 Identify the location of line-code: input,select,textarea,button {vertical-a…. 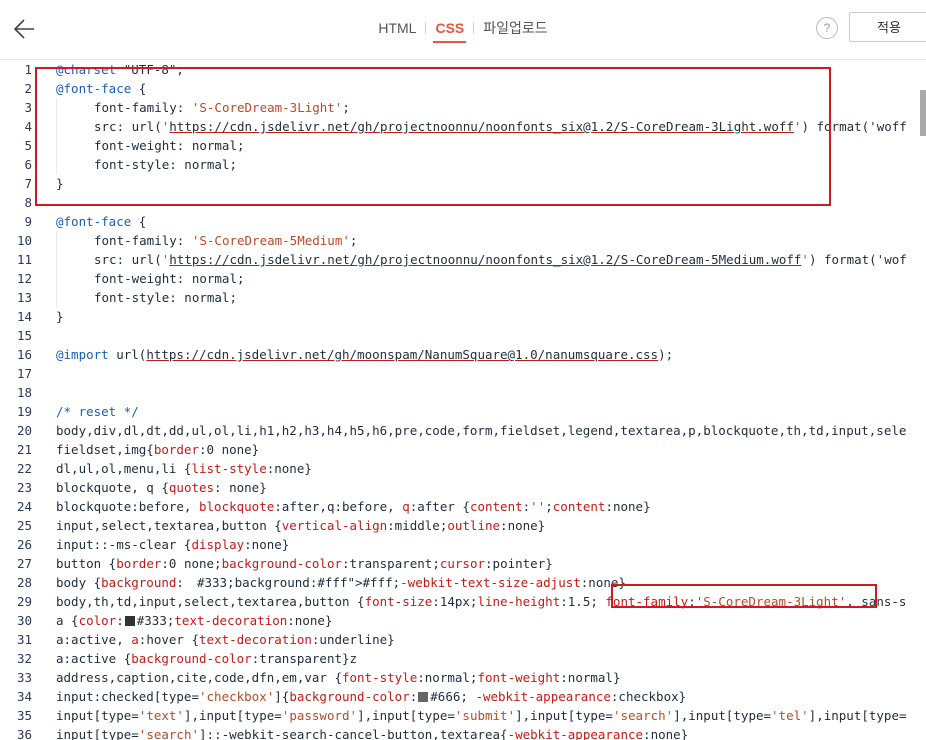
(301, 525).